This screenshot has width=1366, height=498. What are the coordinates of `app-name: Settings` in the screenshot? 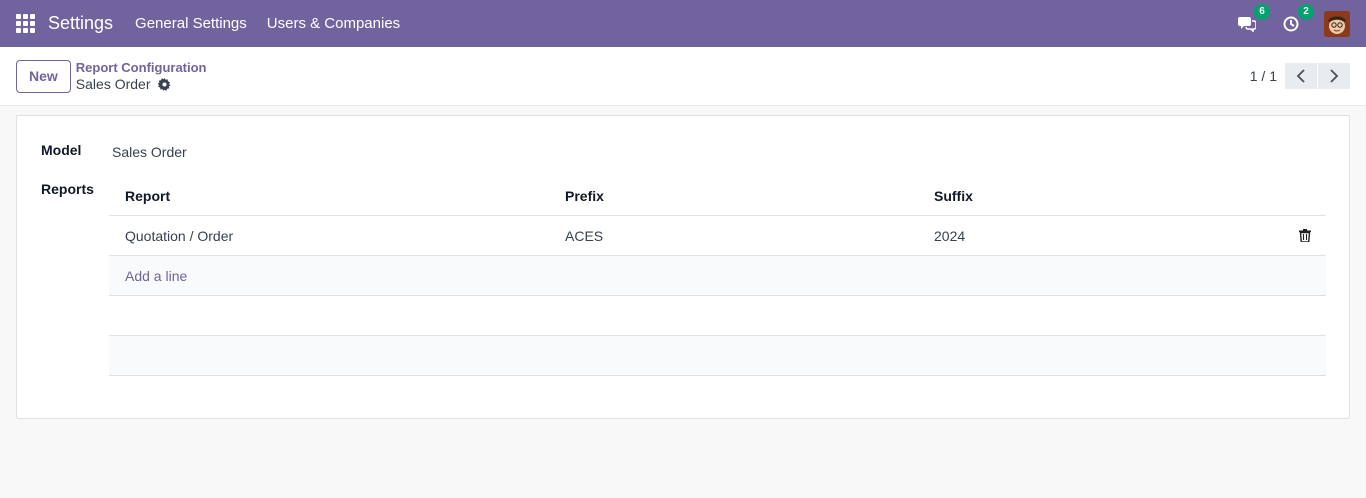 It's located at (80, 23).